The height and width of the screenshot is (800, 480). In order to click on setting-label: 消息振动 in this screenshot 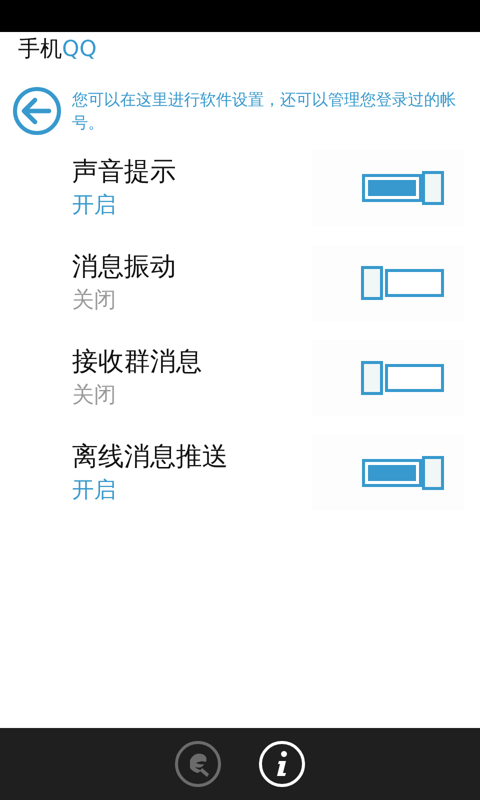, I will do `click(124, 267)`.